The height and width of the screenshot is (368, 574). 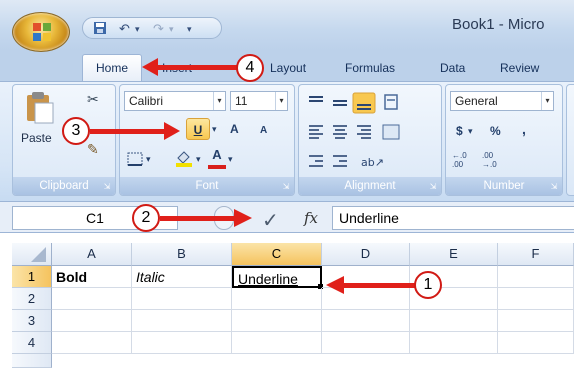 I want to click on font-size-value: 11, so click(x=241, y=101).